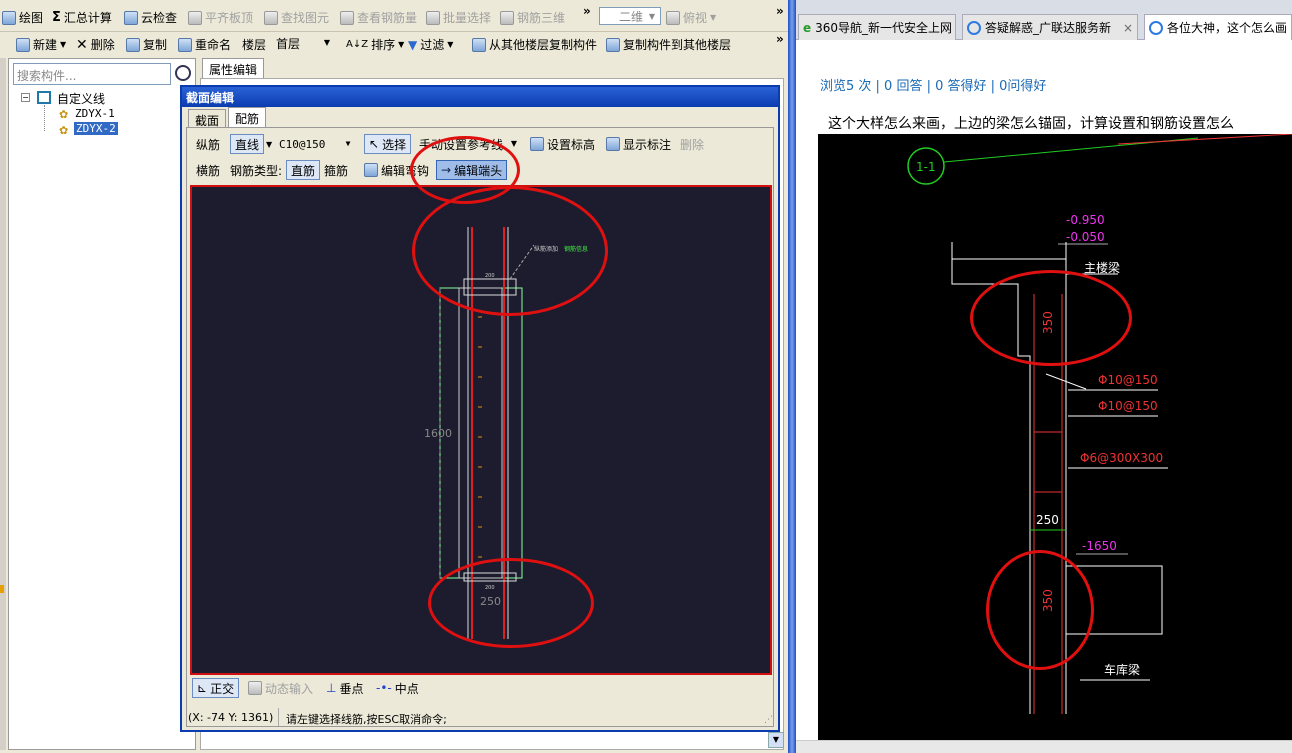 This screenshot has height=753, width=1292. What do you see at coordinates (23, 44) in the screenshot?
I see `new-icon` at bounding box center [23, 44].